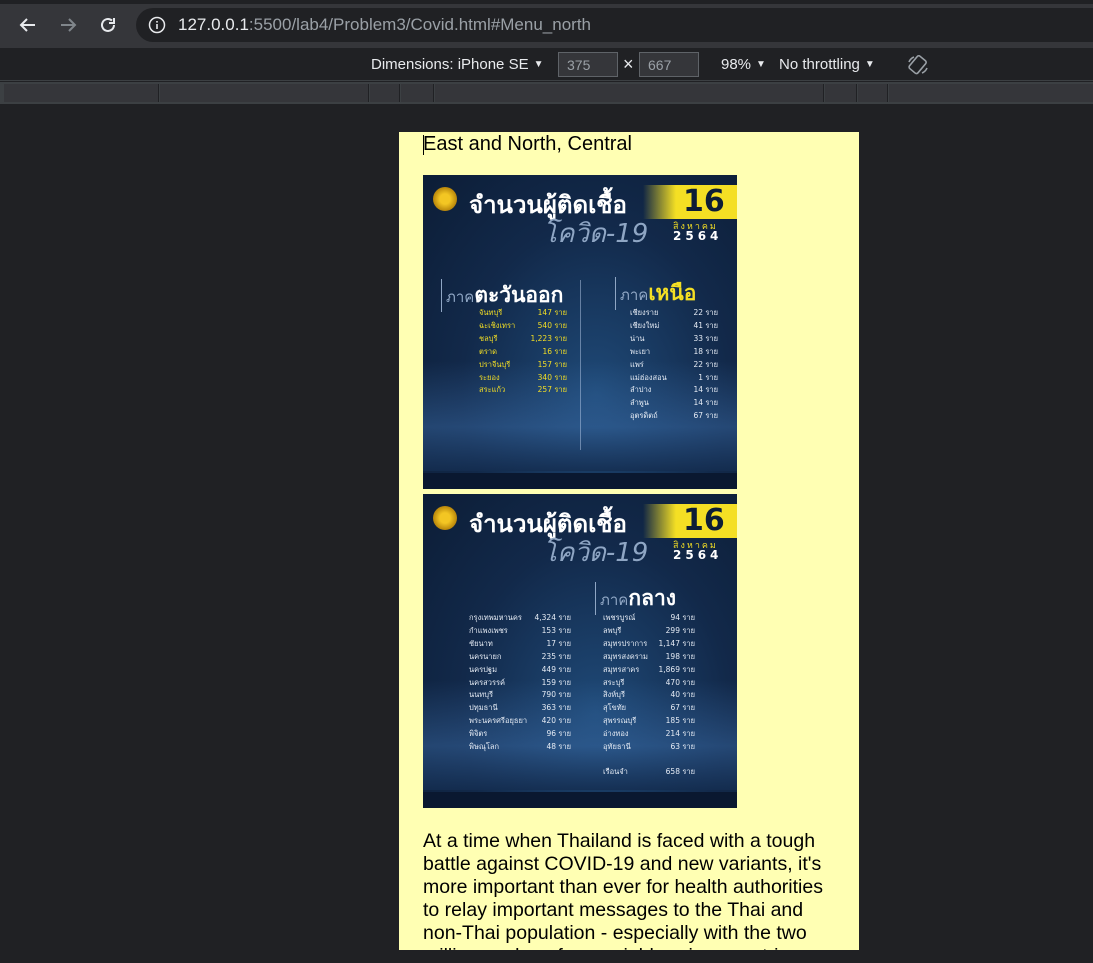 The width and height of the screenshot is (1093, 963). Describe the element at coordinates (649, 669) in the screenshot. I see `list-item: สมุทรสาคร 1,869 ราย` at that location.